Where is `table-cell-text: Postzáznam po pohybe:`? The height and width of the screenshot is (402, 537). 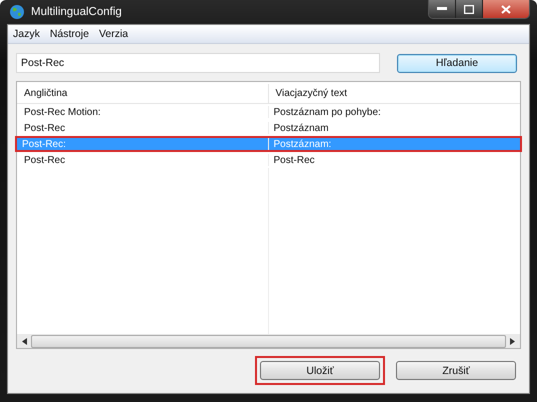 table-cell-text: Postzáznam po pohybe: is located at coordinates (327, 112).